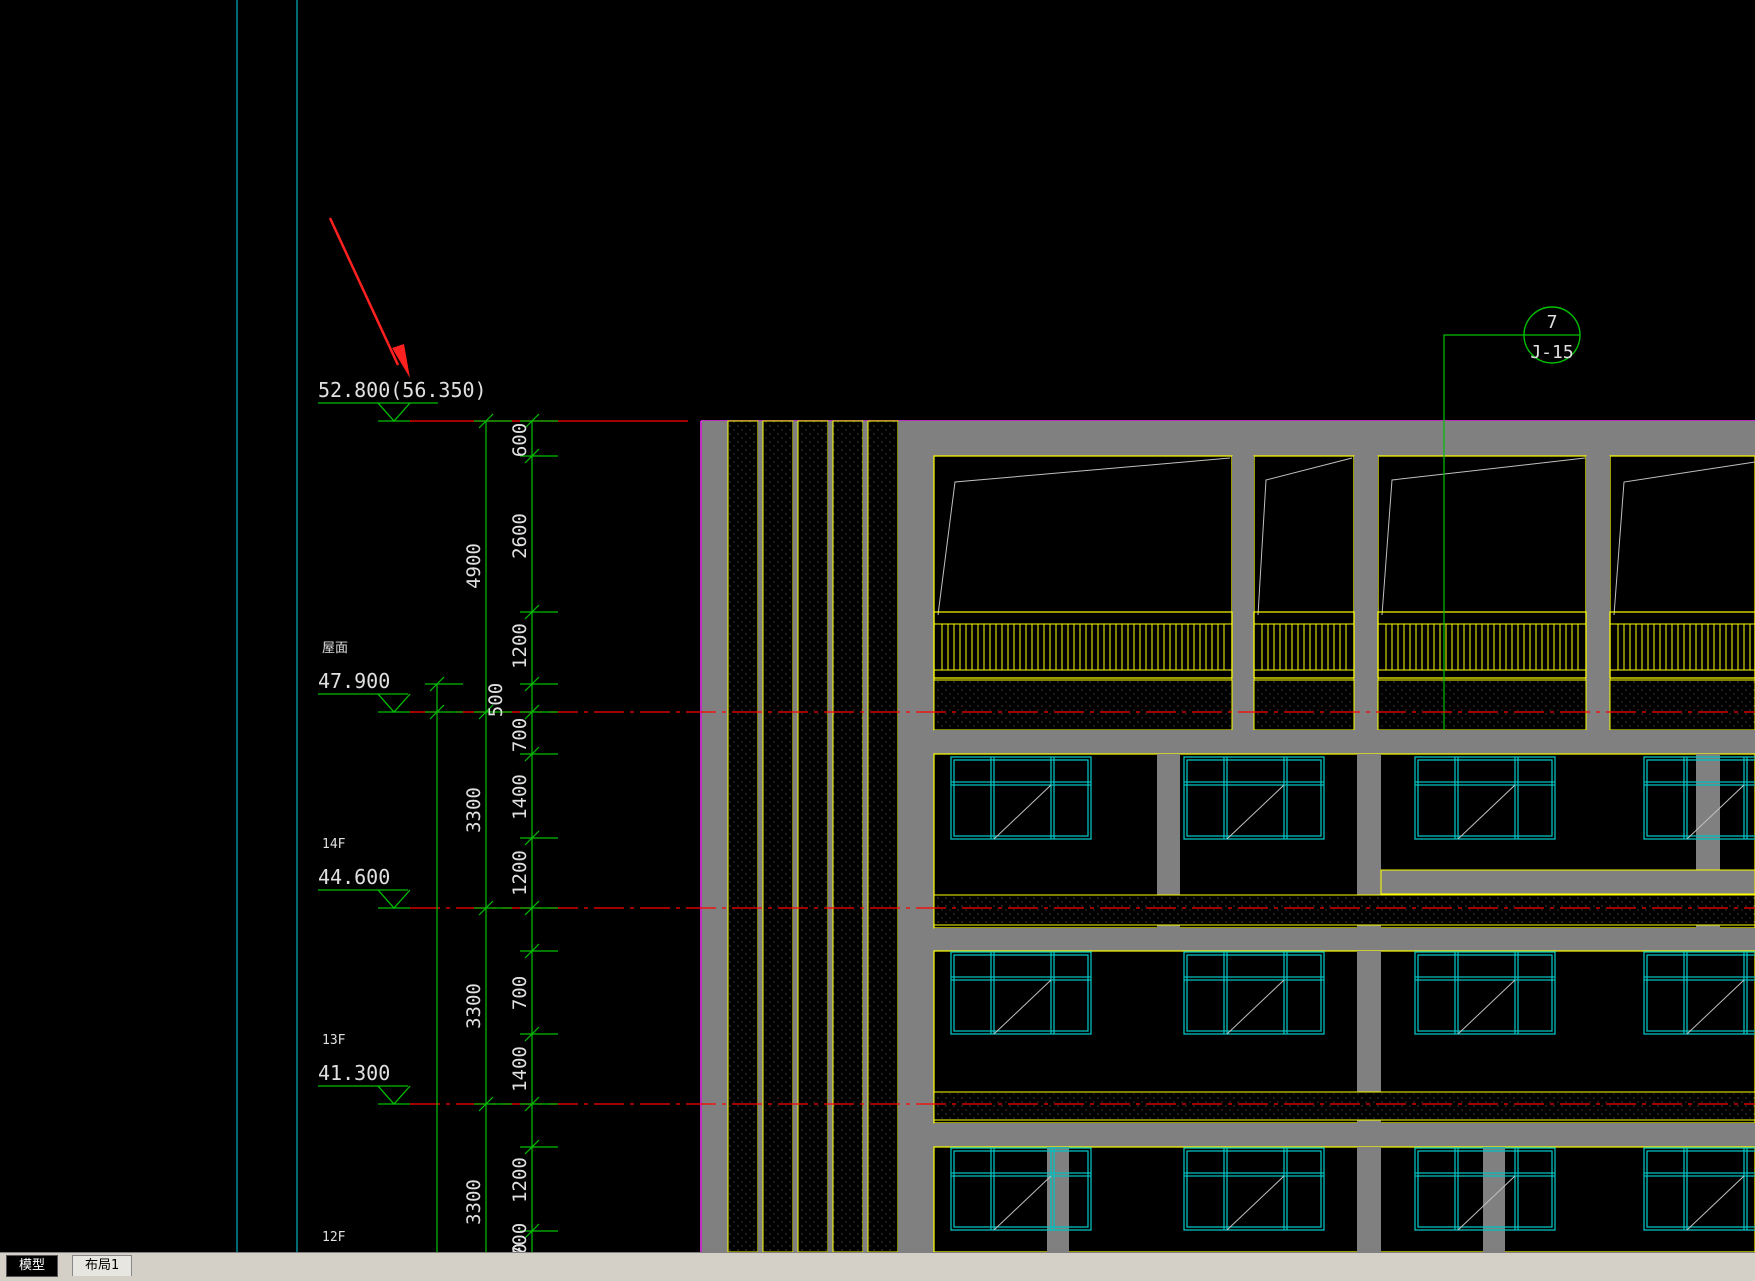 The width and height of the screenshot is (1755, 1281). Describe the element at coordinates (402, 390) in the screenshot. I see `elevation-value: 52.800(56.350)` at that location.